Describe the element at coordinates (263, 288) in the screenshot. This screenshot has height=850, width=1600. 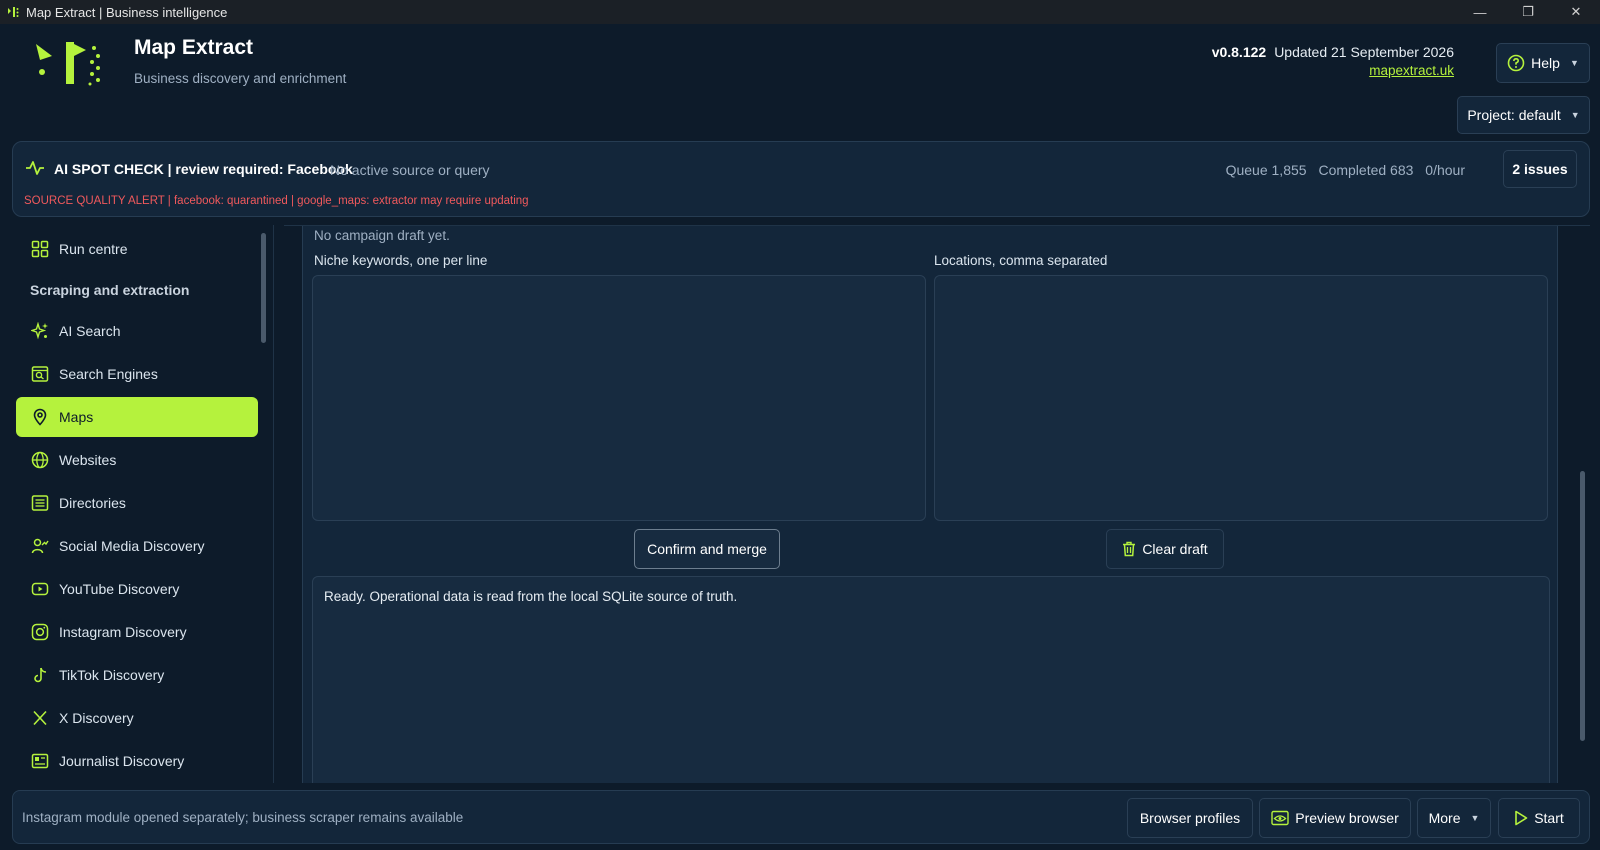
I see `sidebar-scrollbar` at that location.